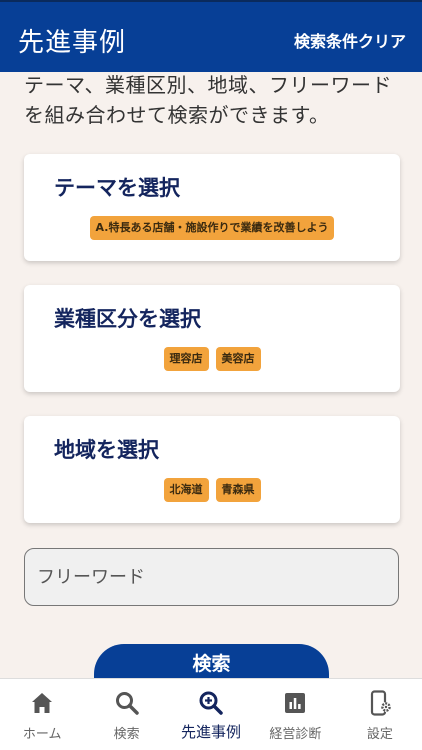 Image resolution: width=422 pixels, height=750 pixels. Describe the element at coordinates (295, 714) in the screenshot. I see `tab-diagnosis: 経営診断` at that location.